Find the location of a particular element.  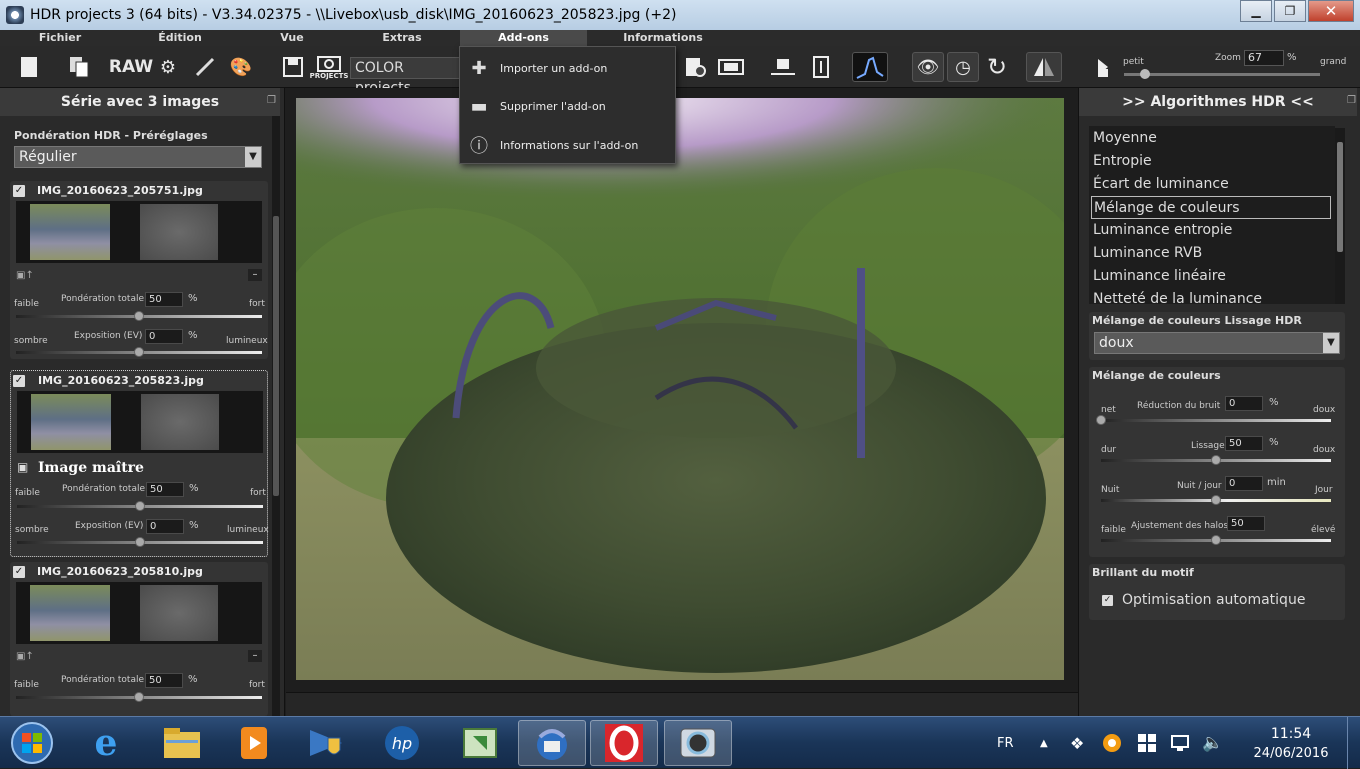

auto-optimization-checkbox: ✓ is located at coordinates (1107, 600).